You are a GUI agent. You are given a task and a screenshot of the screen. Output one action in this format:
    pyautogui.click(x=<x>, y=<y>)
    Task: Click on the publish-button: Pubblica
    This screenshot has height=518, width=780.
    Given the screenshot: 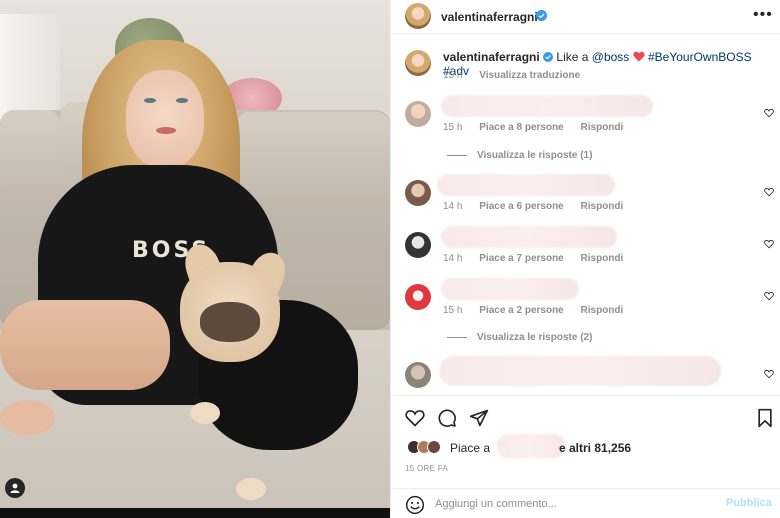 What is the action you would take?
    pyautogui.click(x=749, y=503)
    